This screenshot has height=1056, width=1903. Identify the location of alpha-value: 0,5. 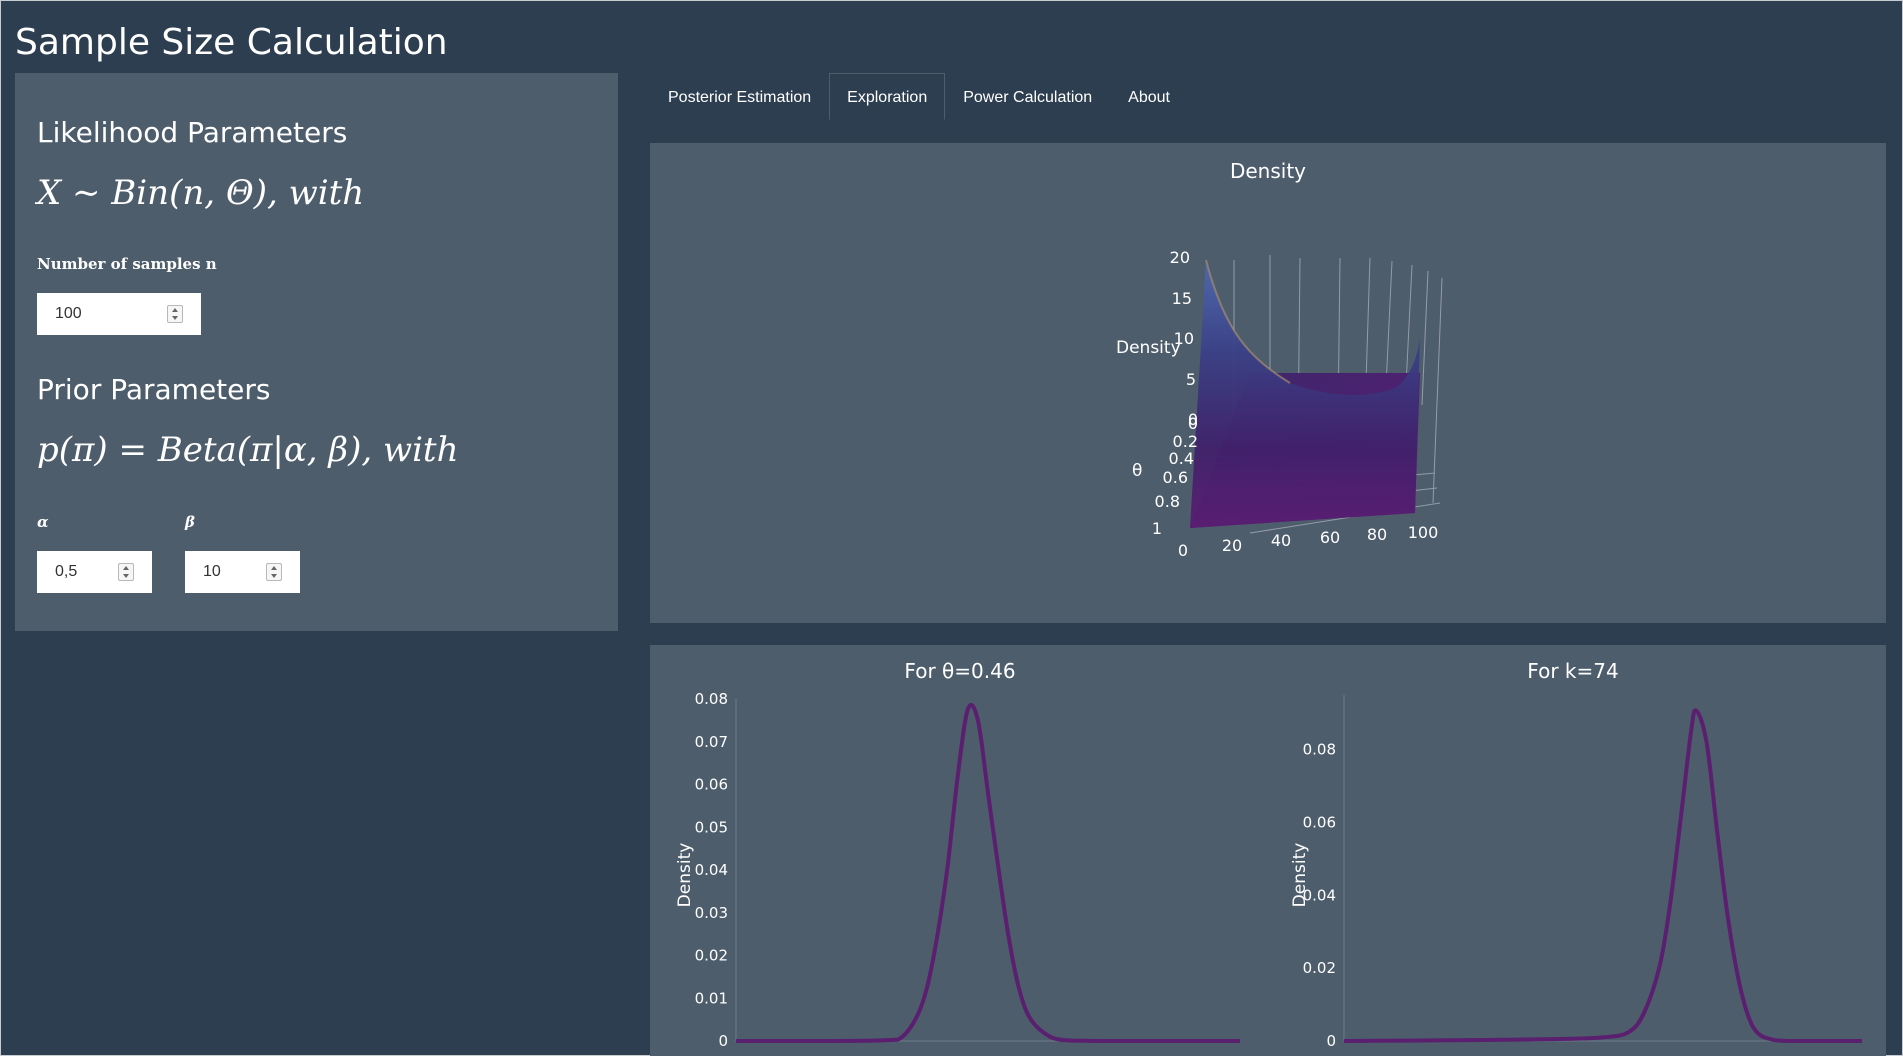
(66, 571).